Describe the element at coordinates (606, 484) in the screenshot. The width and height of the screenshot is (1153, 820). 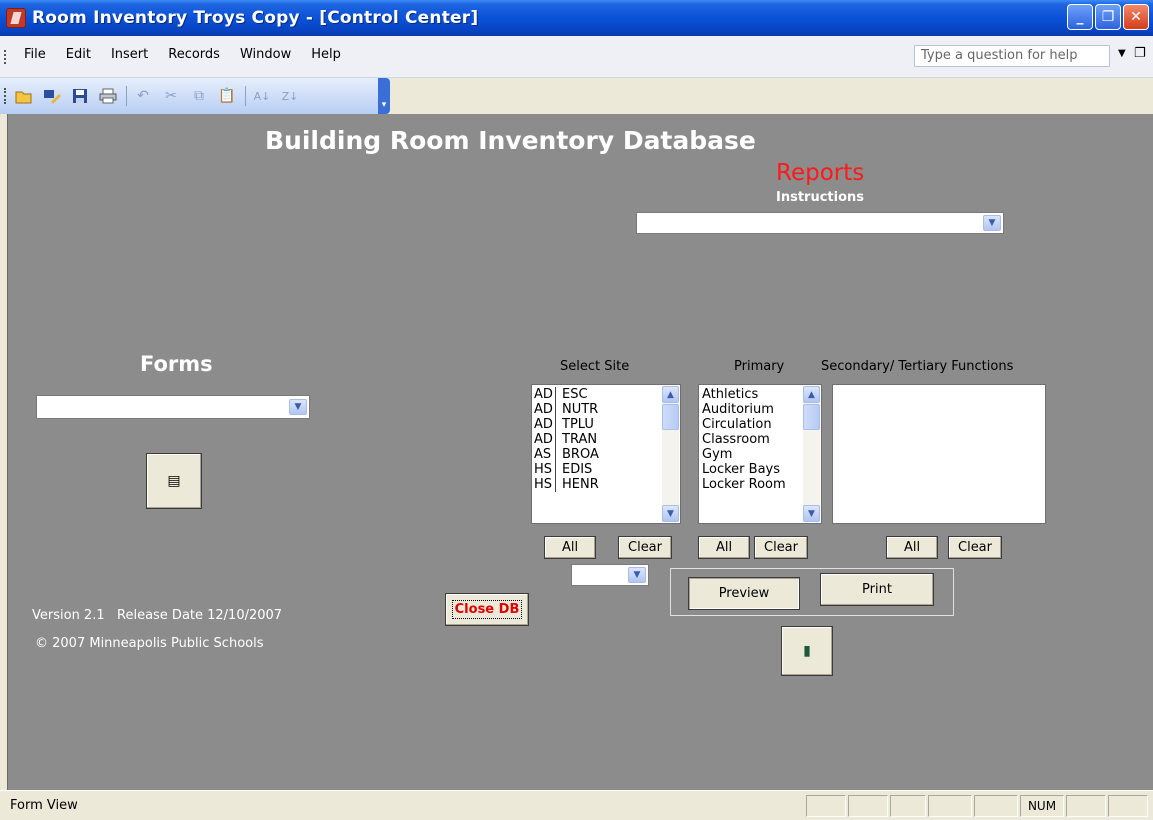
I see `list-item: HS HENR` at that location.